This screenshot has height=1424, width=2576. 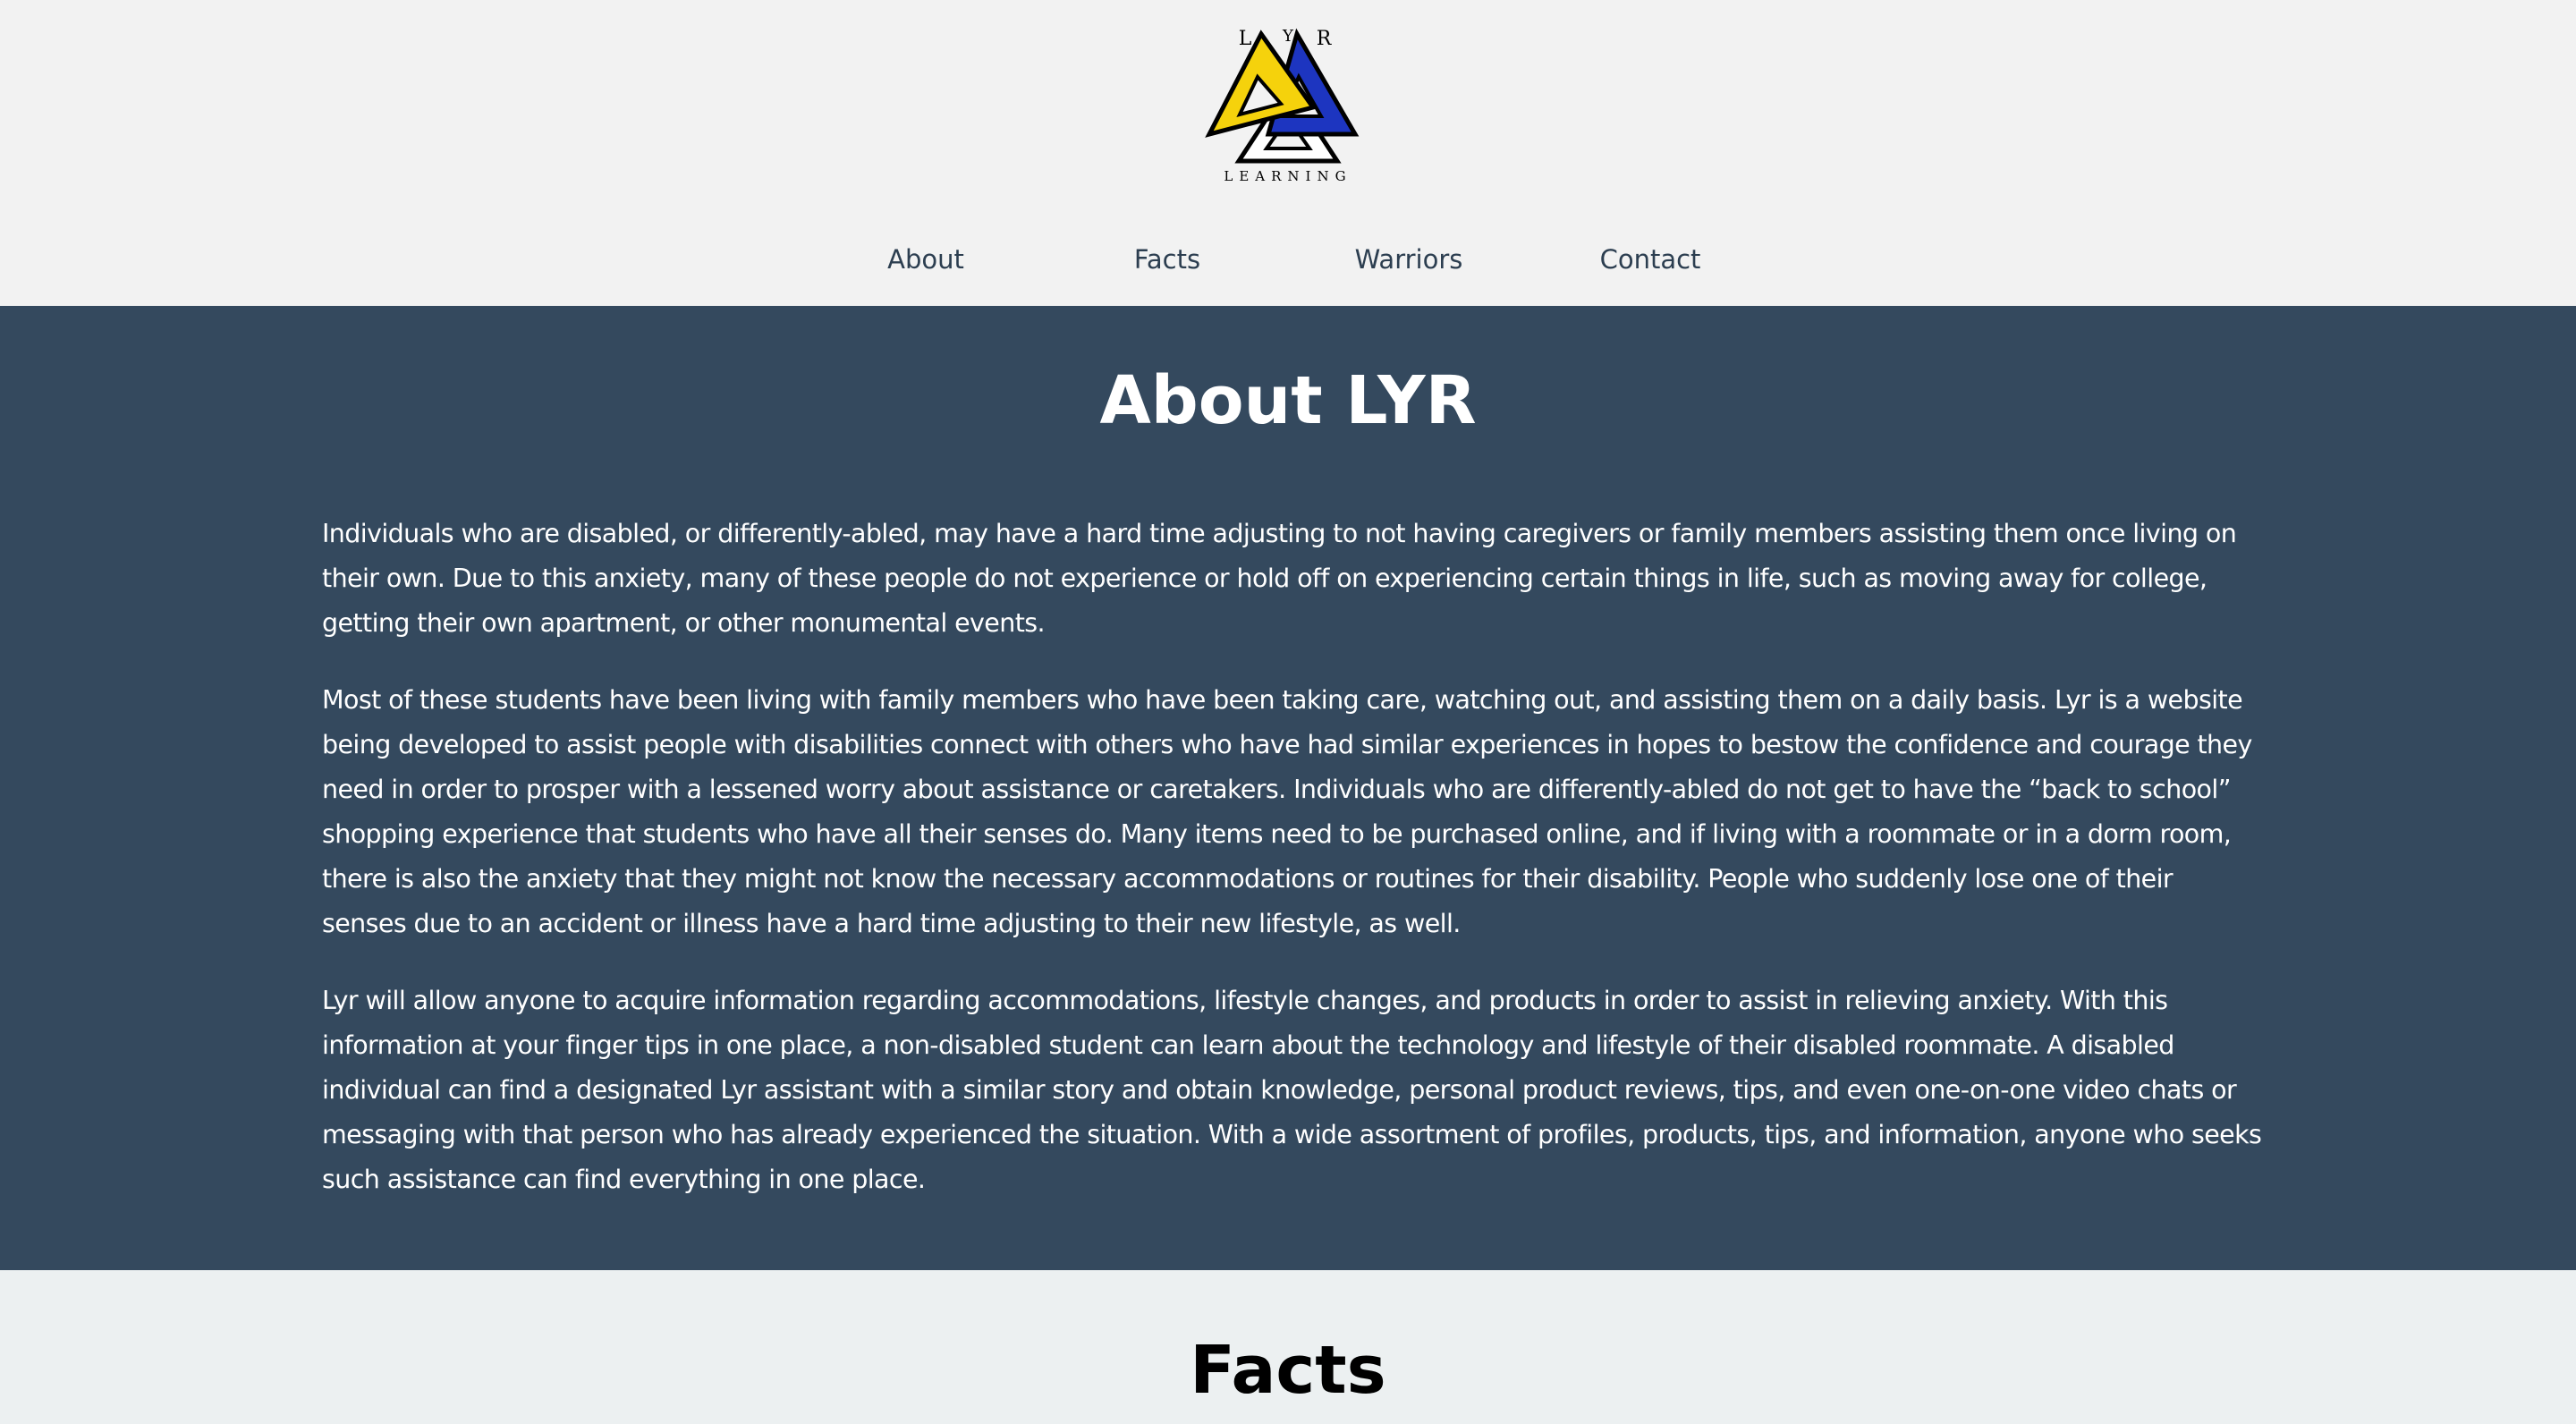 I want to click on lyr-logo-graphic: L Y R LEARNING, so click(x=1282, y=105).